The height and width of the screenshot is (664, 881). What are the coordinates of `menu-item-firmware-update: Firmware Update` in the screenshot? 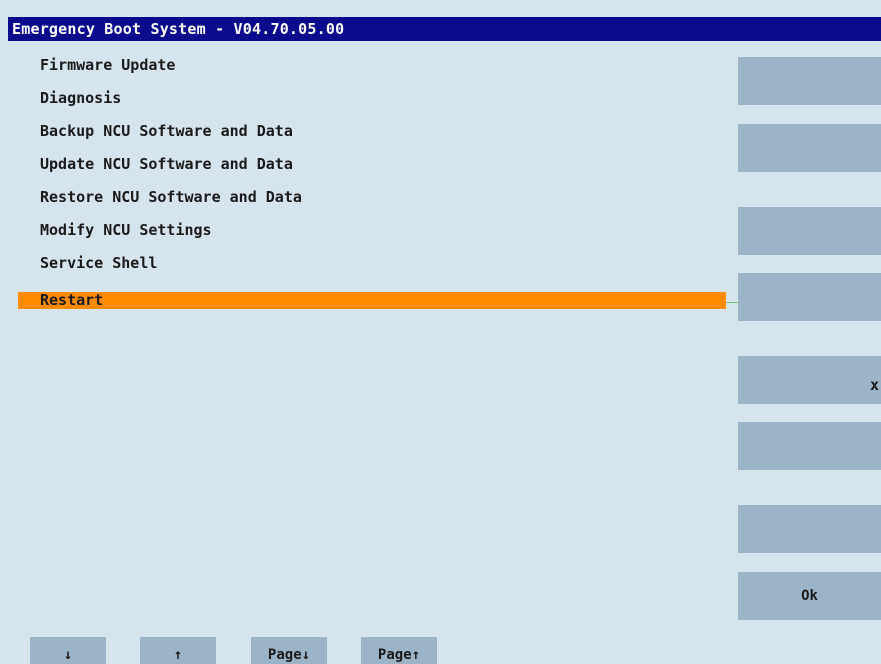 It's located at (372, 69).